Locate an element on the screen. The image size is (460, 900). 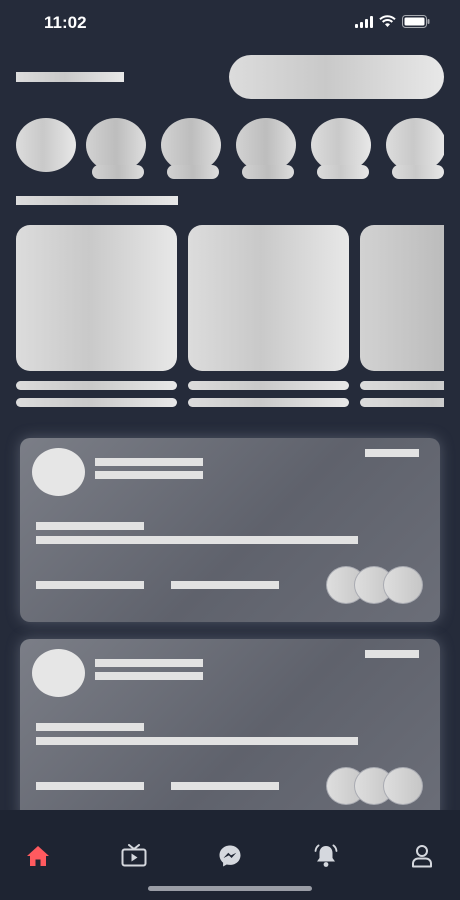
wifi-icon is located at coordinates (387, 21).